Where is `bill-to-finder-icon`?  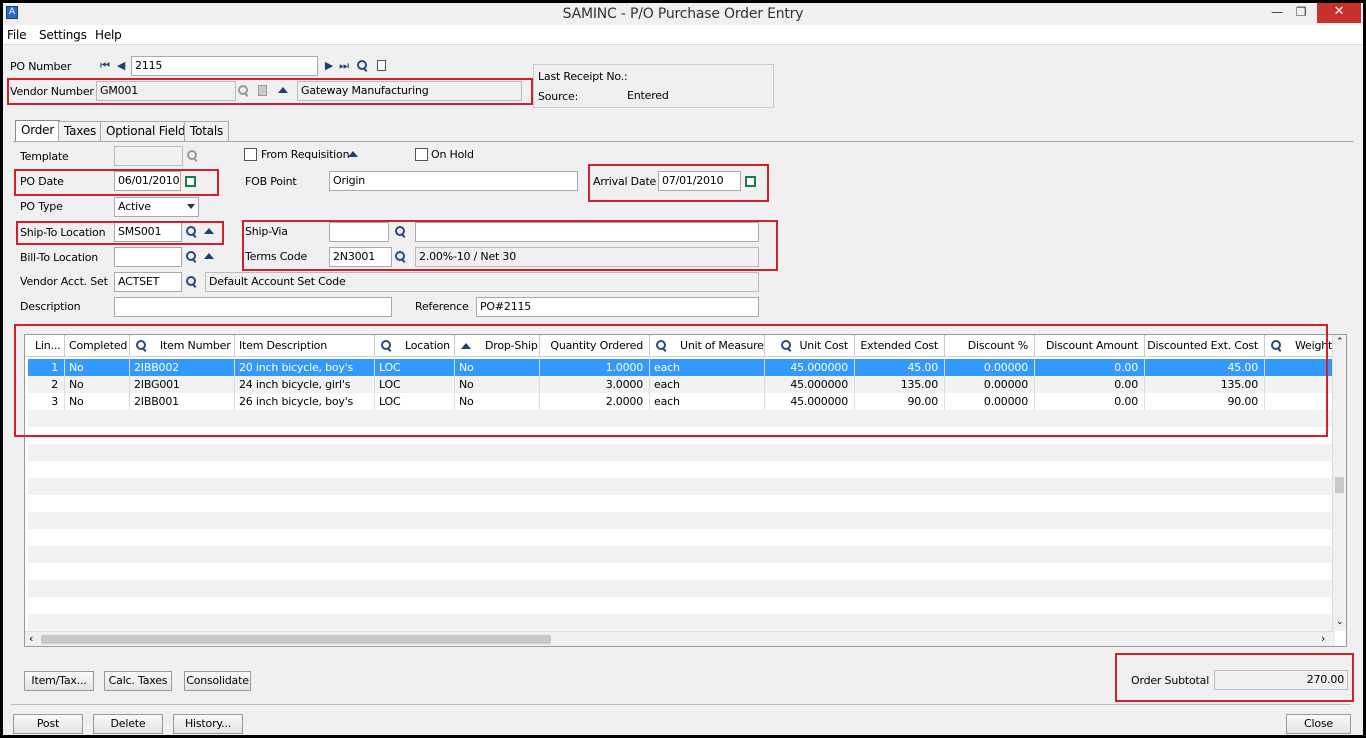 bill-to-finder-icon is located at coordinates (192, 257).